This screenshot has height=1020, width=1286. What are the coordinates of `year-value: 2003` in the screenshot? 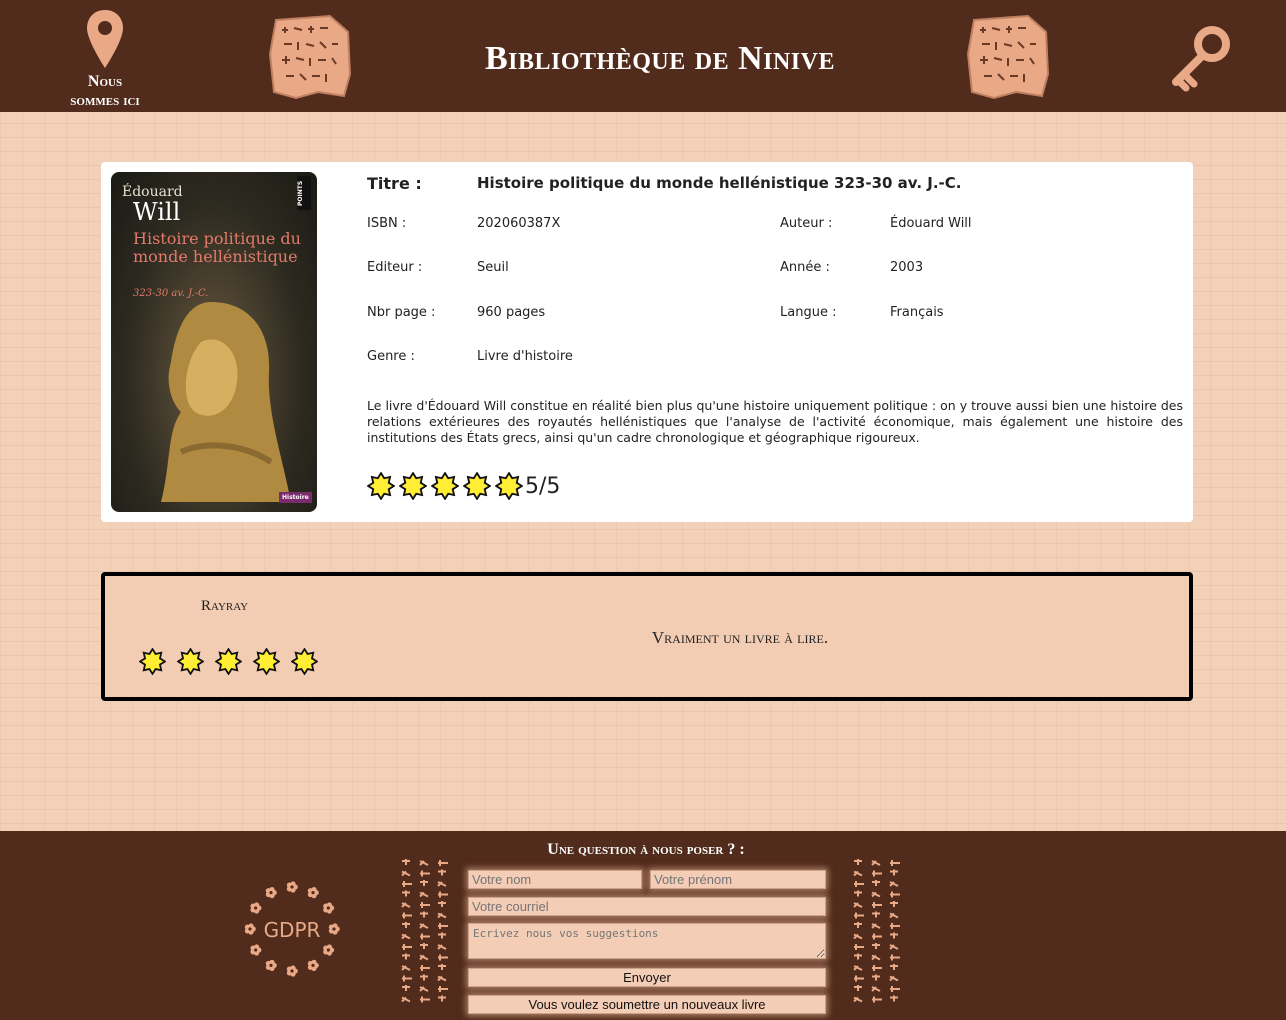 It's located at (907, 267).